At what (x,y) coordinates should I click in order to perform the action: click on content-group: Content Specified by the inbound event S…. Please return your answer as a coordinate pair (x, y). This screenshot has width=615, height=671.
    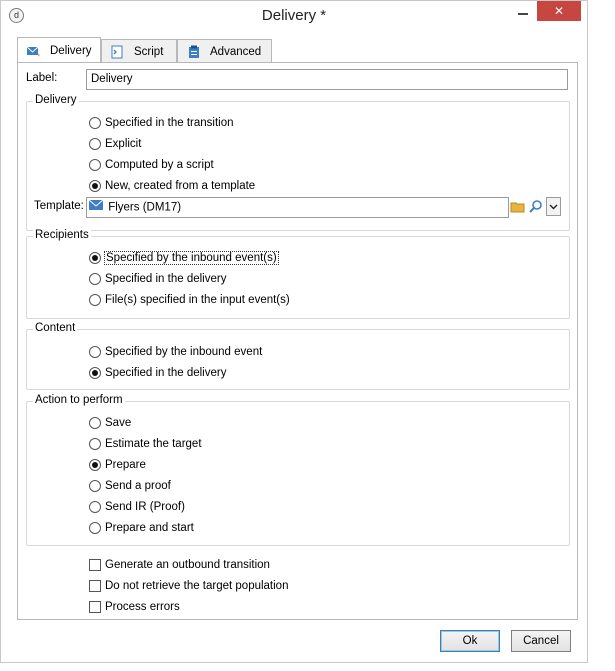
    Looking at the image, I should click on (298, 356).